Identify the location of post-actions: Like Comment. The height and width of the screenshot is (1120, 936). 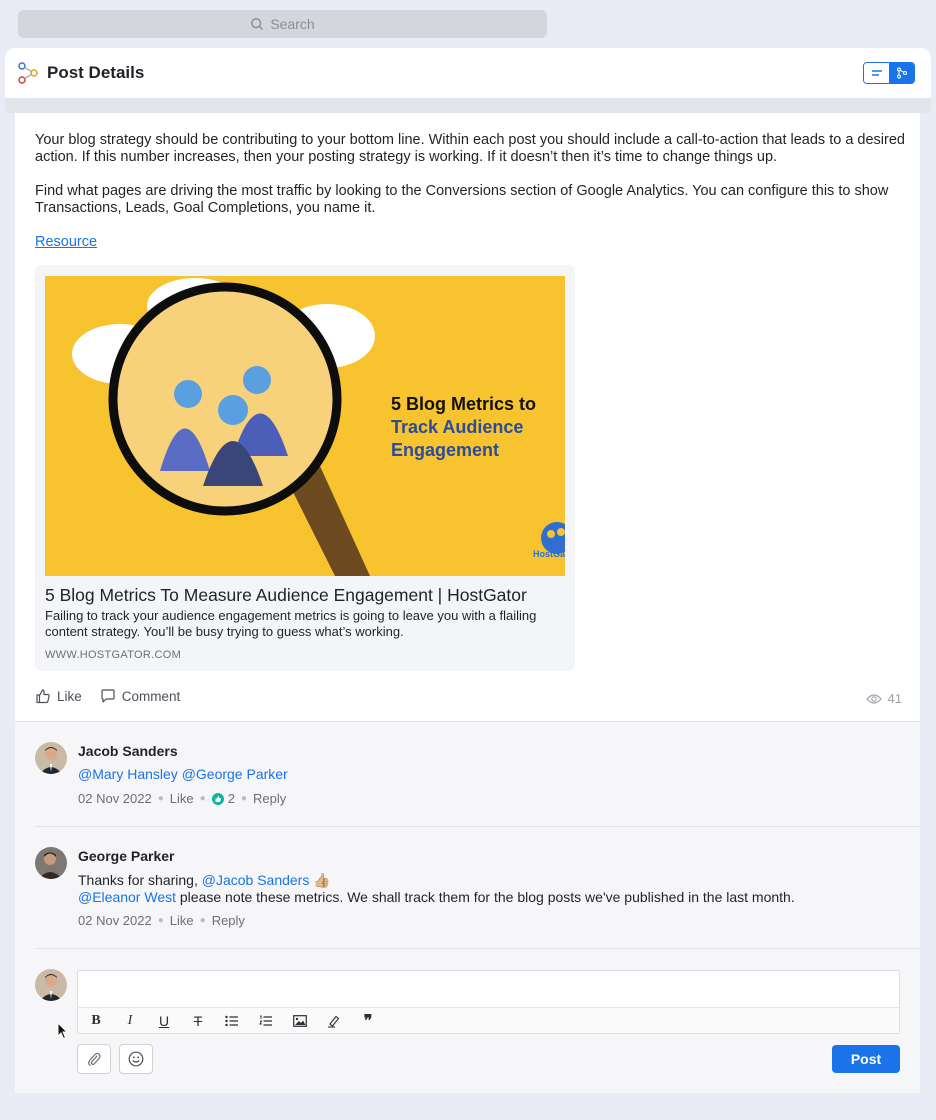
(107, 696).